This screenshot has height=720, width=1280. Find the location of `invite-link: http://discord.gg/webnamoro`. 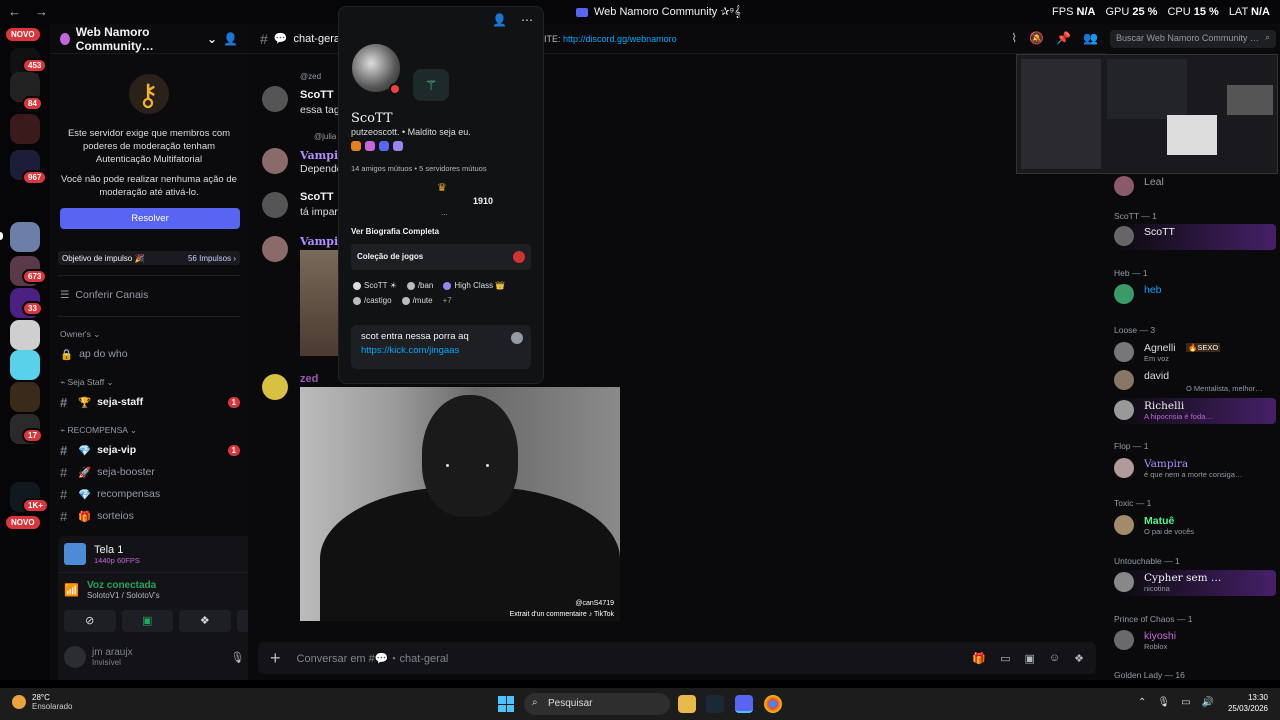

invite-link: http://discord.gg/webnamoro is located at coordinates (620, 39).